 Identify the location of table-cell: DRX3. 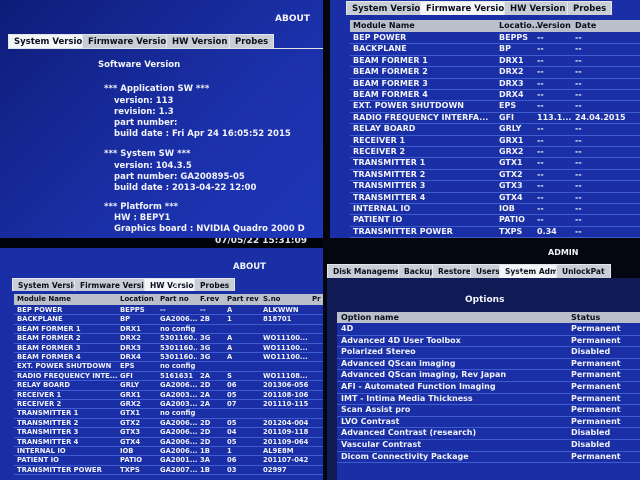
(130, 347).